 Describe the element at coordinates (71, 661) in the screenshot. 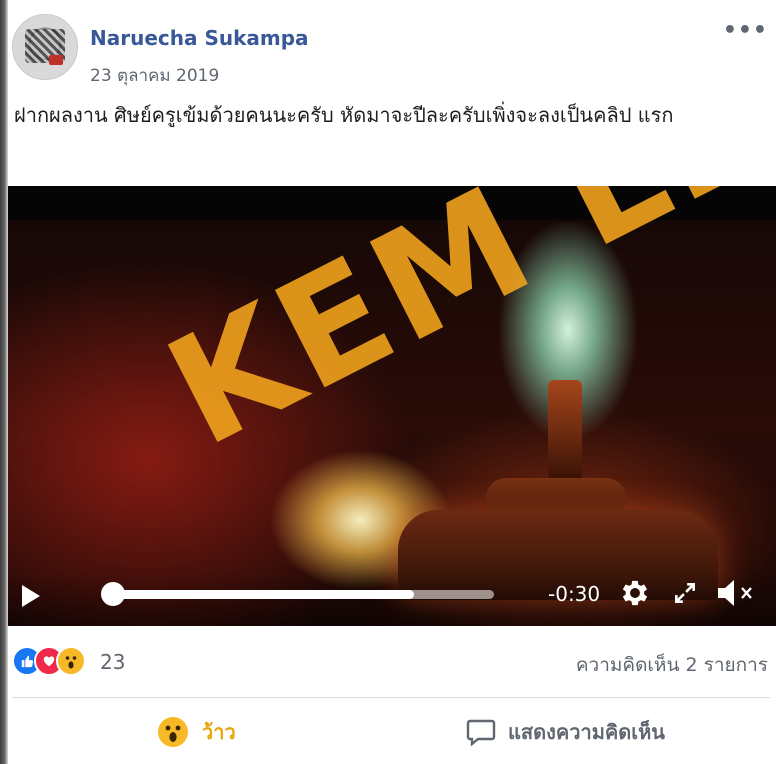

I see `wow-icon` at that location.